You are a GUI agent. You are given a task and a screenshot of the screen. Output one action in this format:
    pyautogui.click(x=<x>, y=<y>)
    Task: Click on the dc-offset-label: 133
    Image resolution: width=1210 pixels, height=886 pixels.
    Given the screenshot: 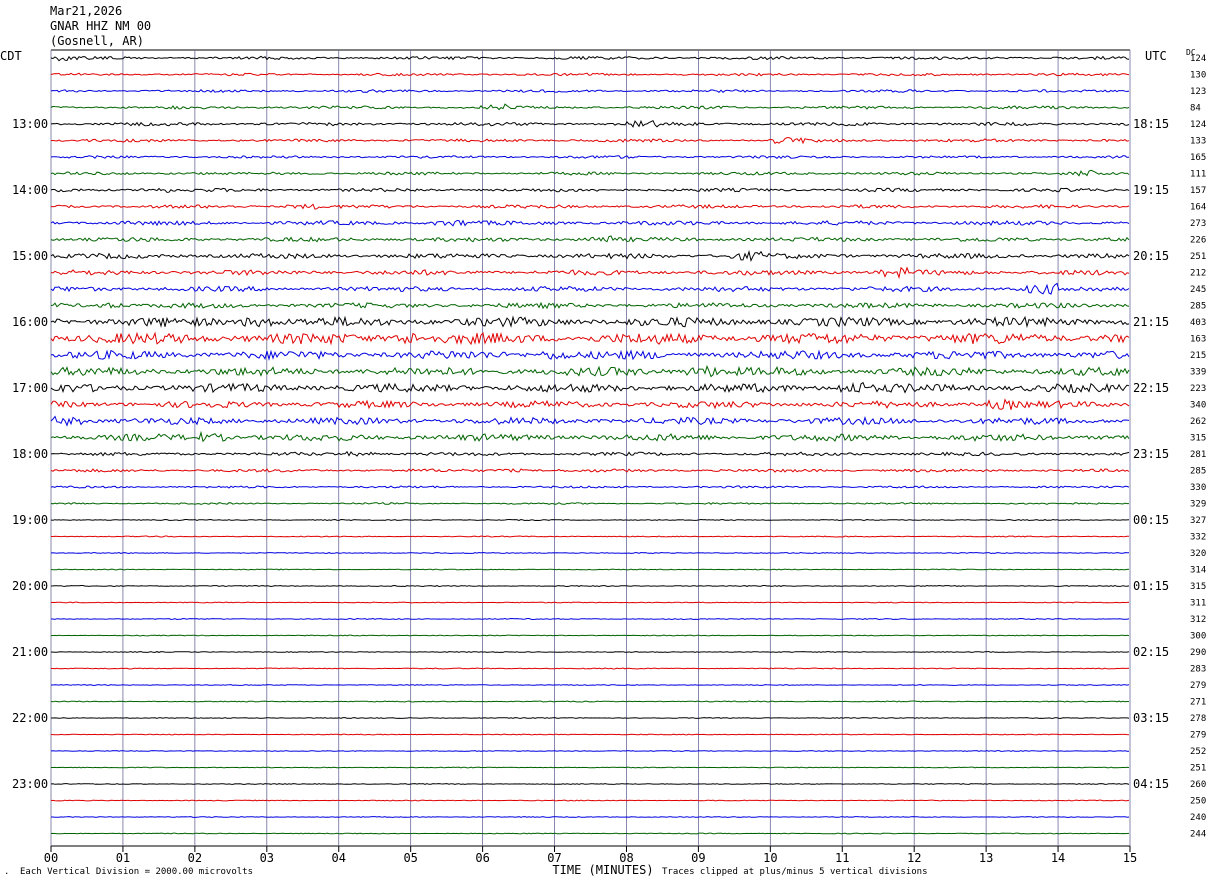 What is the action you would take?
    pyautogui.click(x=1198, y=142)
    